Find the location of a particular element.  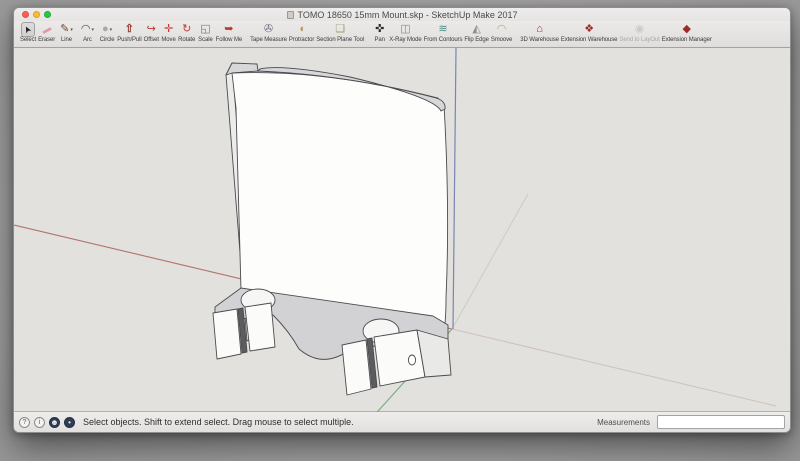

tool-follow-me: ➥ Follow Me is located at coordinates (229, 32).